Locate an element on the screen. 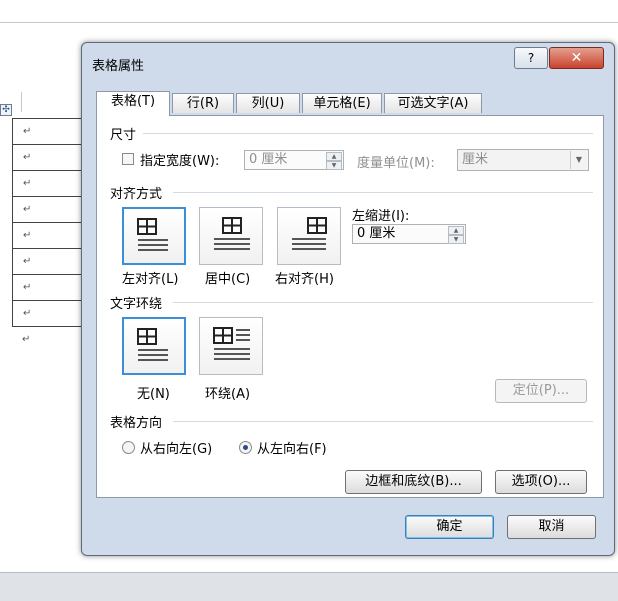  align-left-label: 左对齐(L) is located at coordinates (150, 279).